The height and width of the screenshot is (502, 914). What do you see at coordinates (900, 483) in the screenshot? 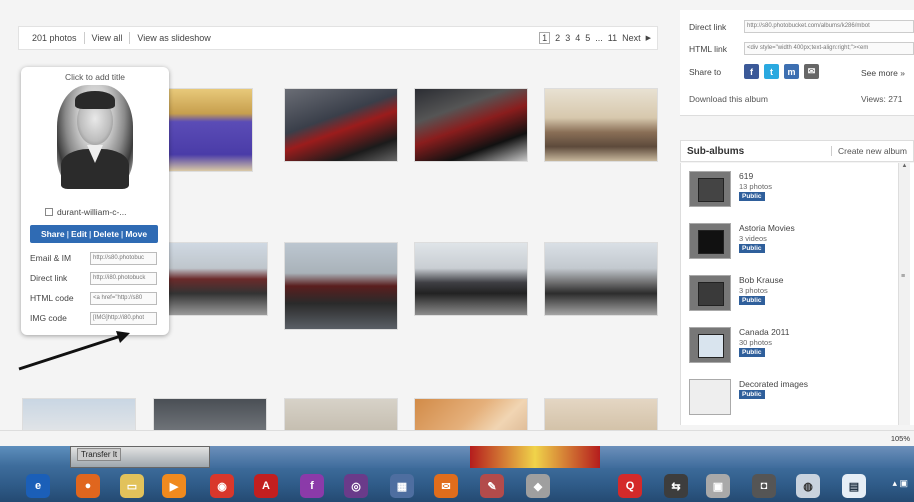
I see `tray-icon: ▴ ▣` at bounding box center [900, 483].